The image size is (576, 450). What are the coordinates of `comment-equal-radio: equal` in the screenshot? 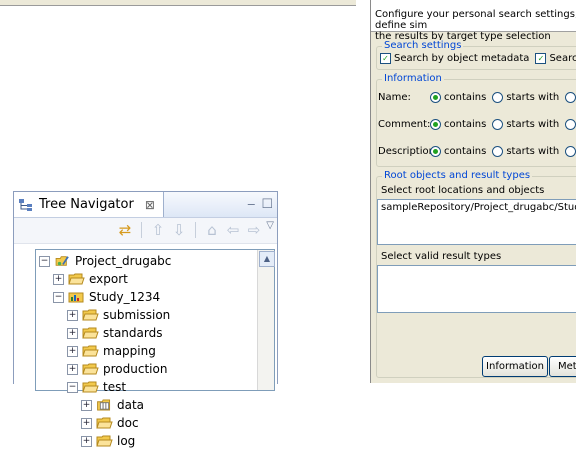 It's located at (570, 124).